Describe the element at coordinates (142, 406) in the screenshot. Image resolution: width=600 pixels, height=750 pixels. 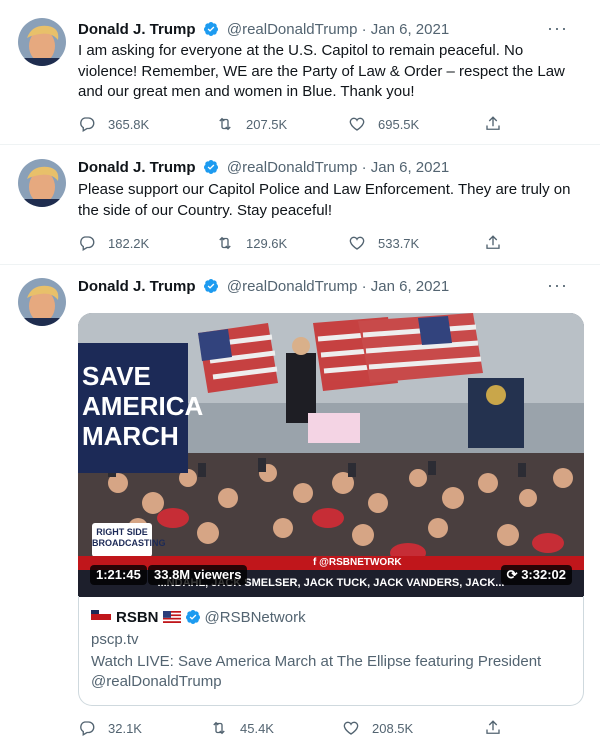
I see `banner-text: SAVE AMERICA MARCH` at that location.